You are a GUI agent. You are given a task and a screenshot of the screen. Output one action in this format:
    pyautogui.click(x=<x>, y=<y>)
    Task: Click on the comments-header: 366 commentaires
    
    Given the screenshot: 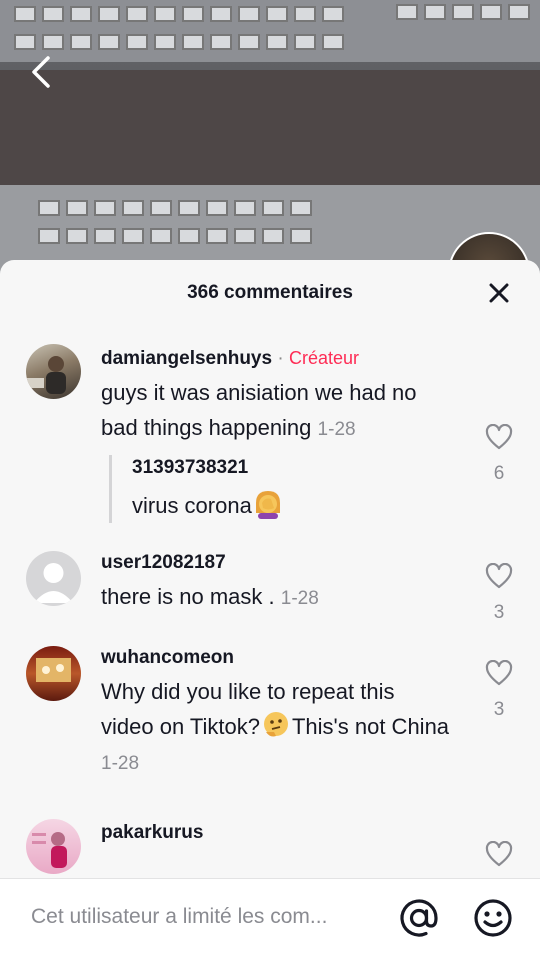 What is the action you would take?
    pyautogui.click(x=270, y=293)
    